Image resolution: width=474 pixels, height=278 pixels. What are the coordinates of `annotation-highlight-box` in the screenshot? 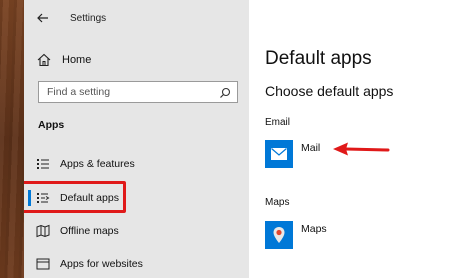 It's located at (75, 197).